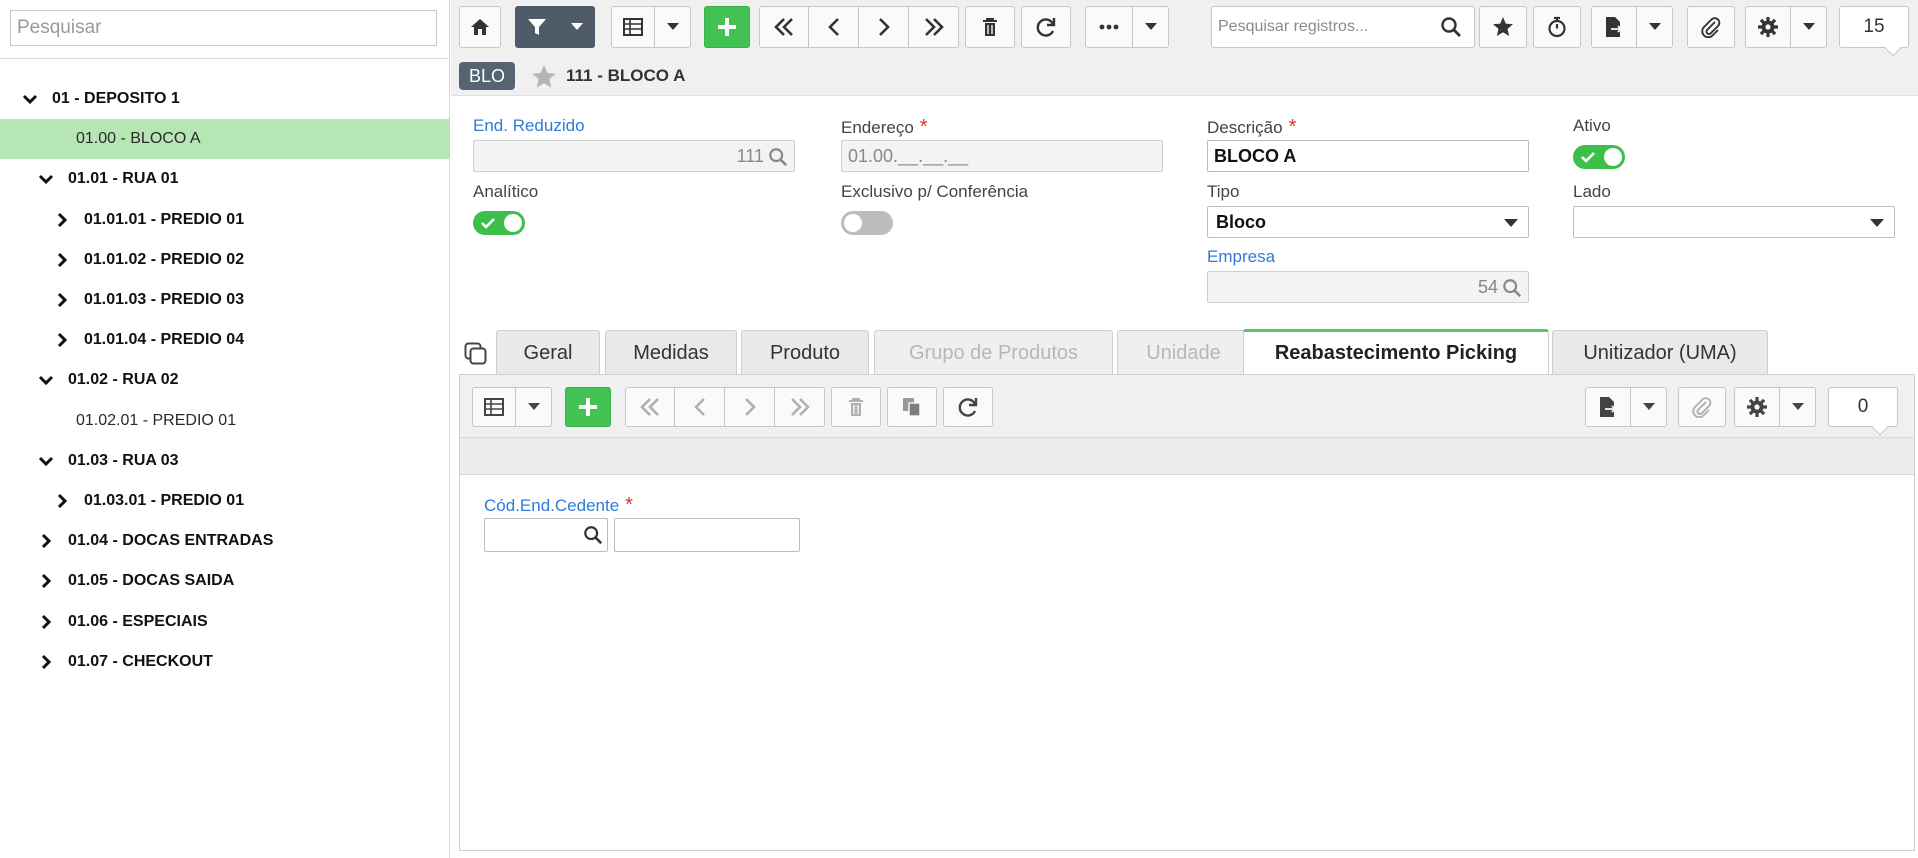  Describe the element at coordinates (1322, 27) in the screenshot. I see `record-search-input` at that location.